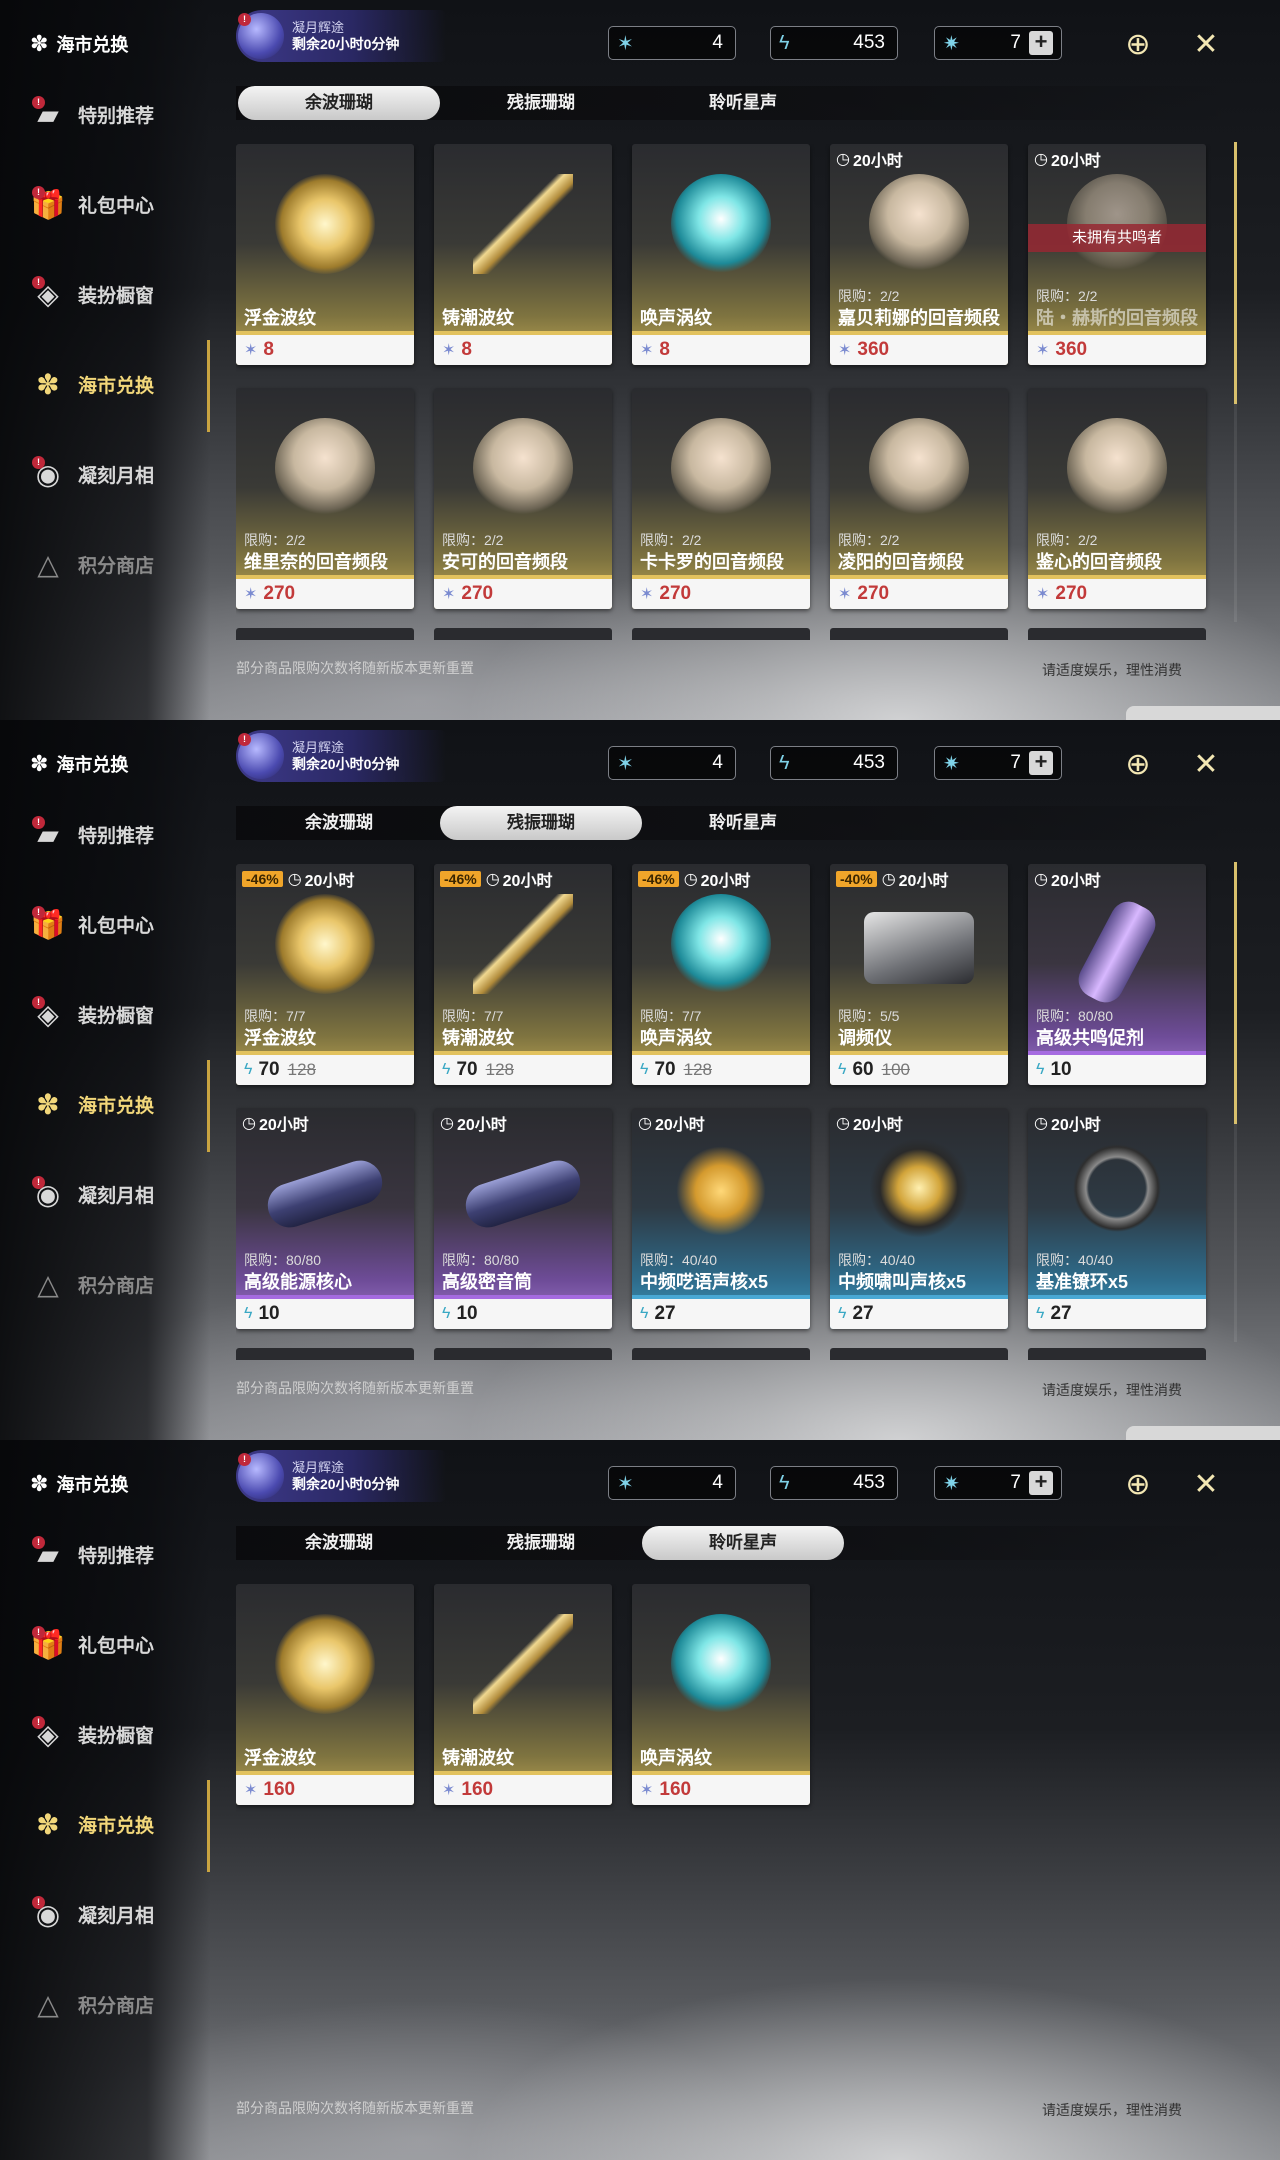 The height and width of the screenshot is (2160, 1280). What do you see at coordinates (951, 763) in the screenshot?
I see `star-crystal-icon: ✷` at bounding box center [951, 763].